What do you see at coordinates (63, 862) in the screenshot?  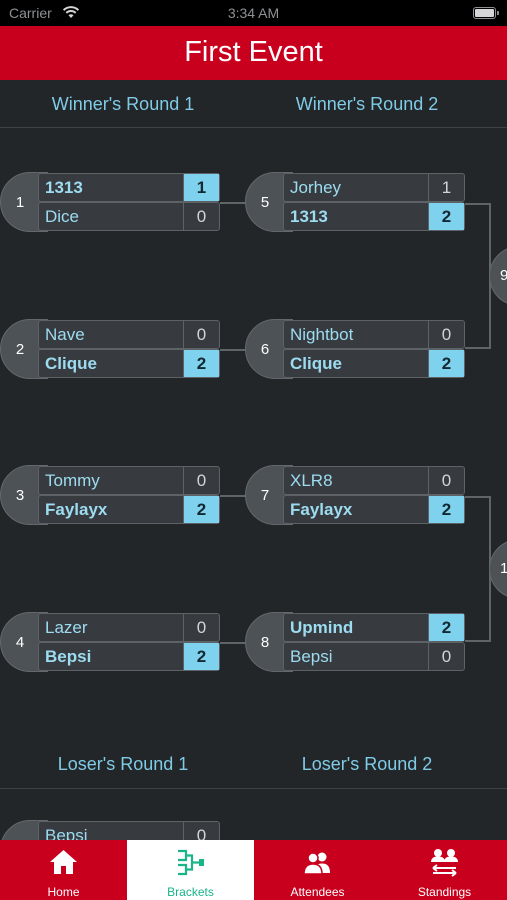 I see `home-icon` at bounding box center [63, 862].